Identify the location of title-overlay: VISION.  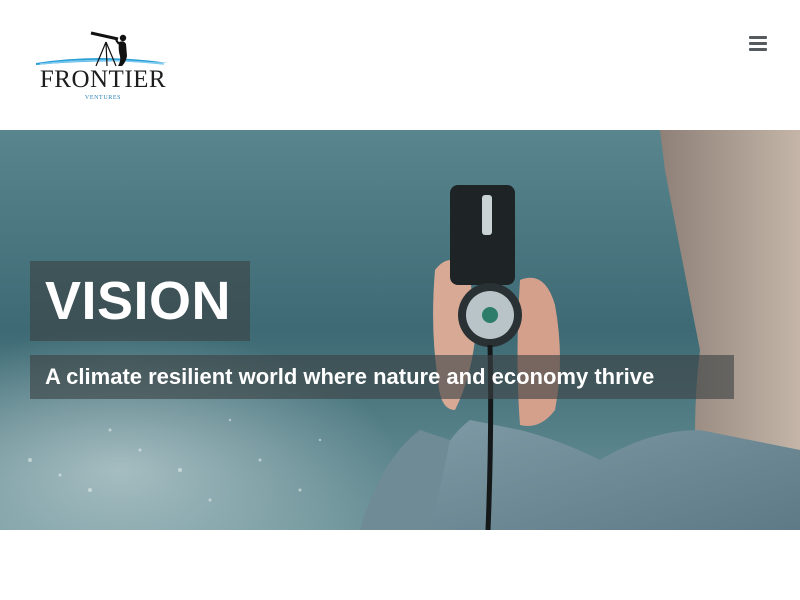
(140, 301).